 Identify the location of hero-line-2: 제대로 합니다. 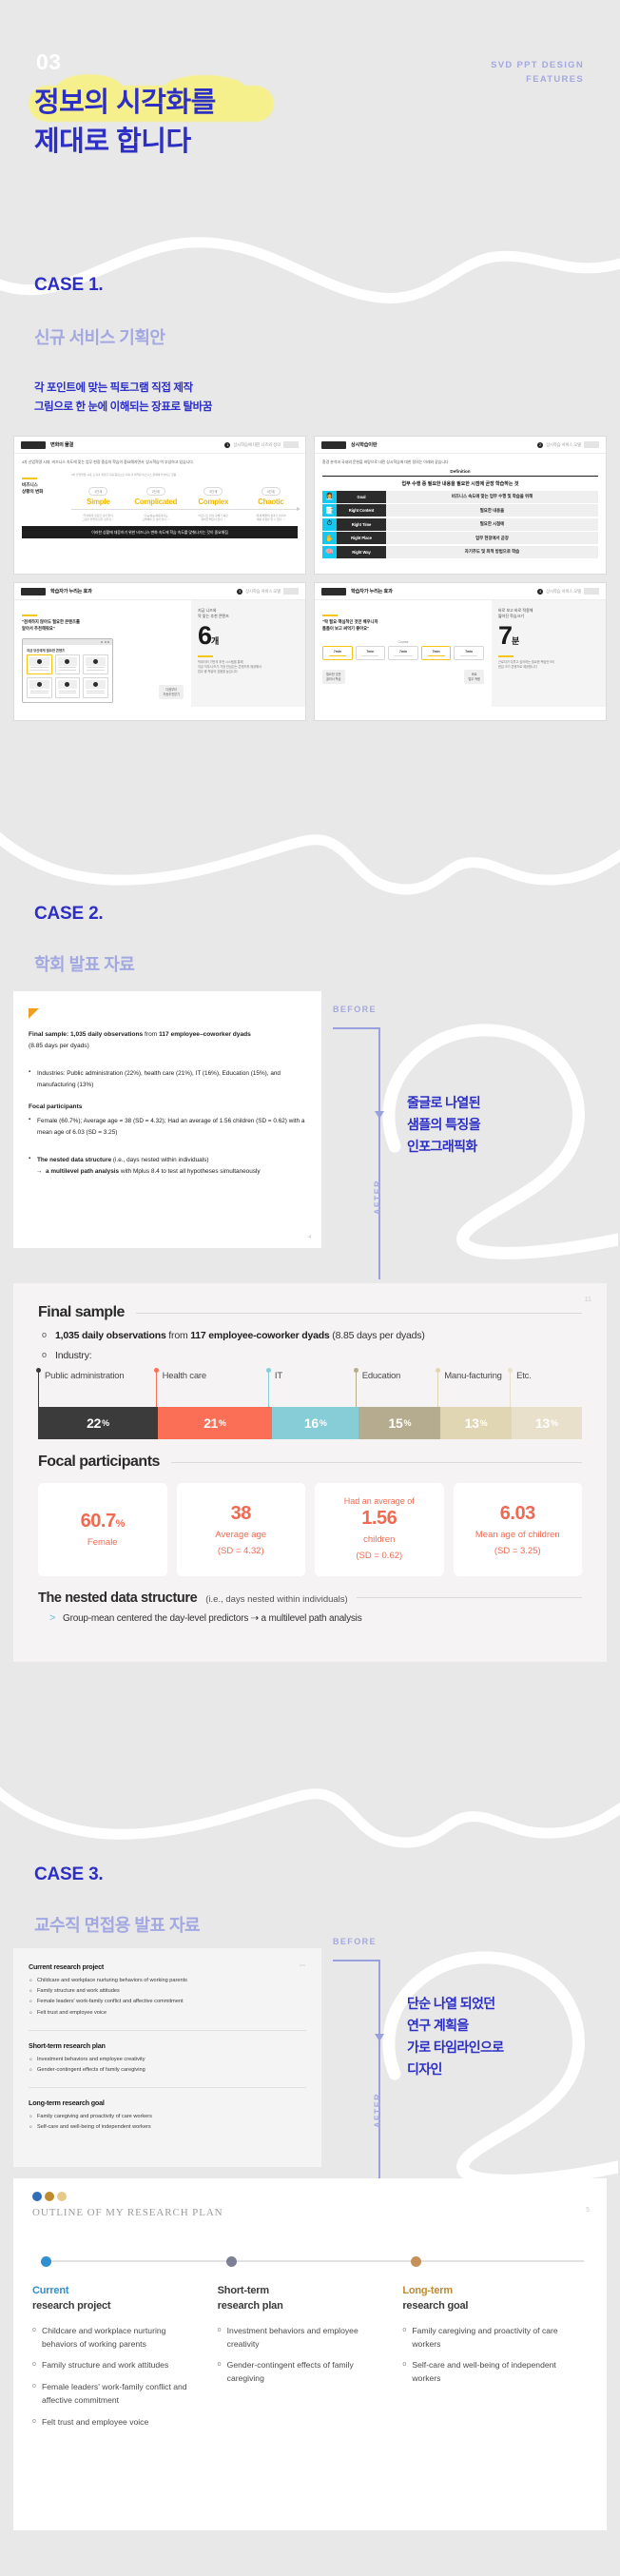
(112, 142).